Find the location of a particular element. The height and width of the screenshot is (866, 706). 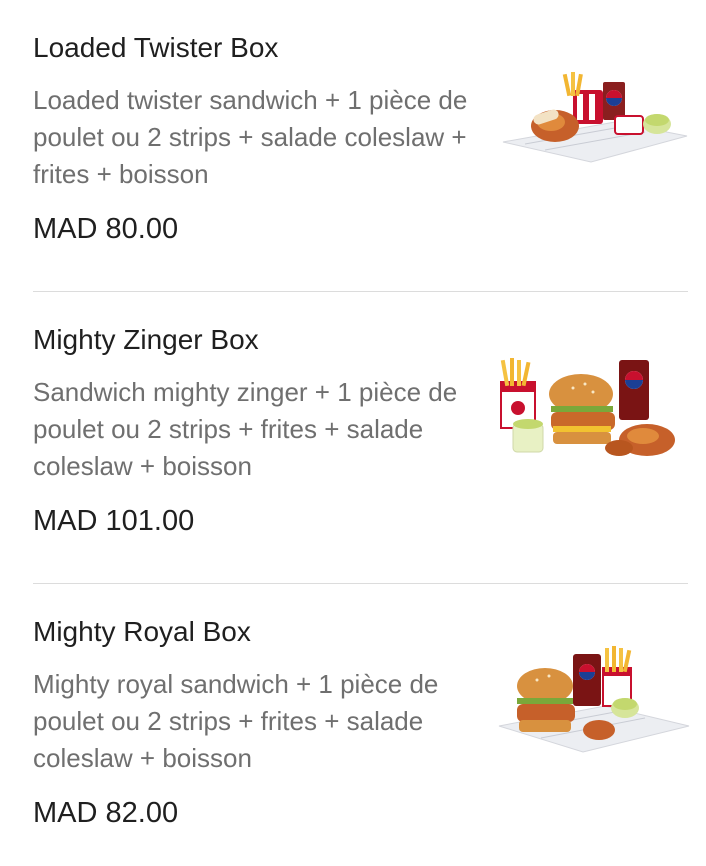

menu-item-title: Loaded Twister Box is located at coordinates (156, 47).